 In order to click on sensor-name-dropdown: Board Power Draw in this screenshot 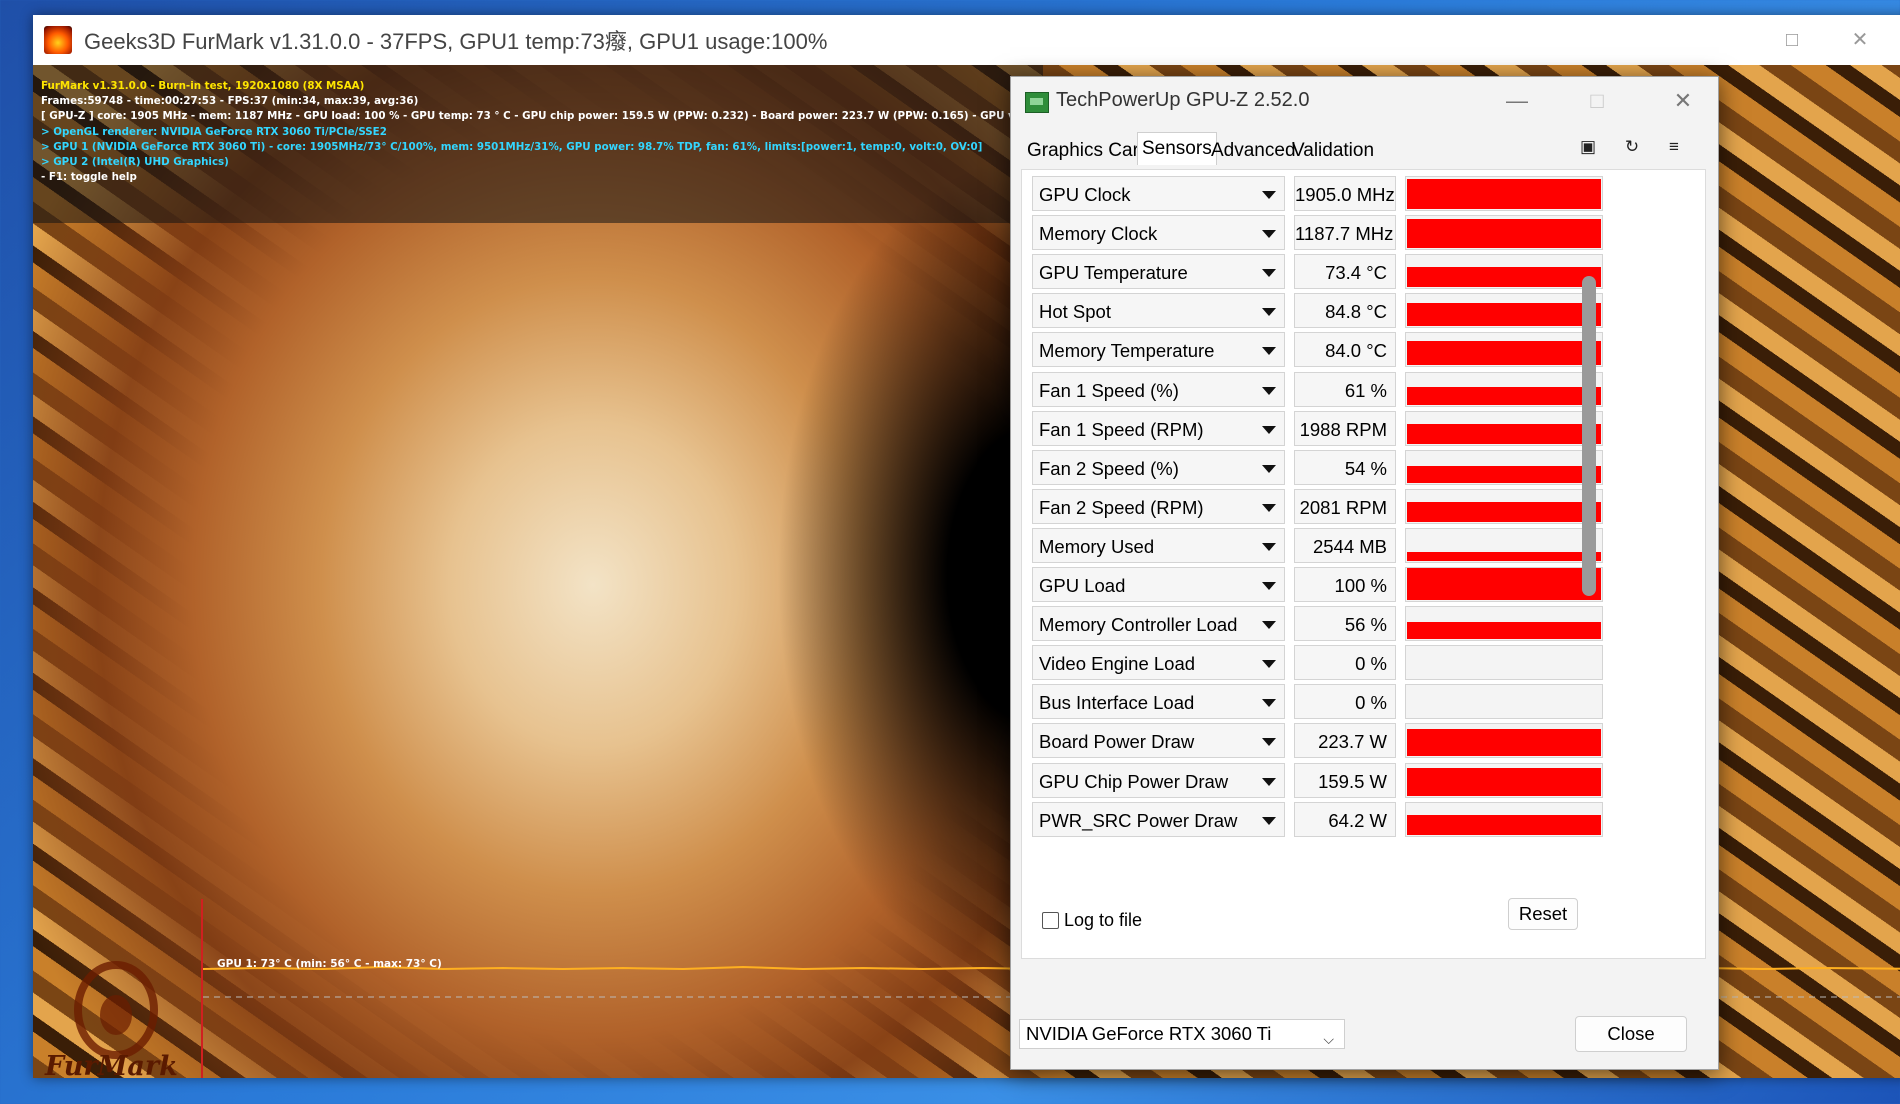, I will do `click(1158, 740)`.